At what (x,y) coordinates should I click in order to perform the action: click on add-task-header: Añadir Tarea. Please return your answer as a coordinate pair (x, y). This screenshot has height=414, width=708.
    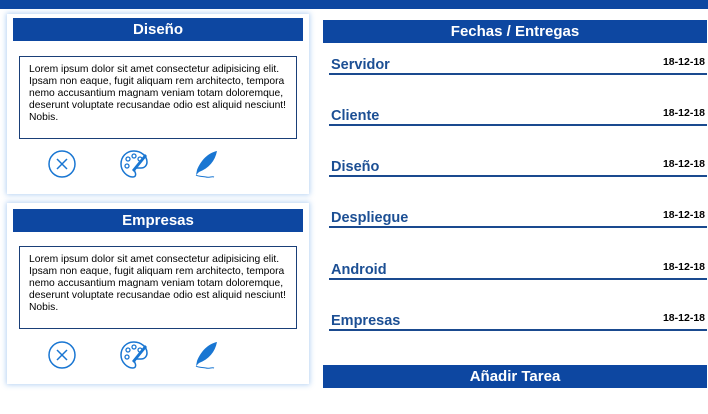
    Looking at the image, I should click on (515, 376).